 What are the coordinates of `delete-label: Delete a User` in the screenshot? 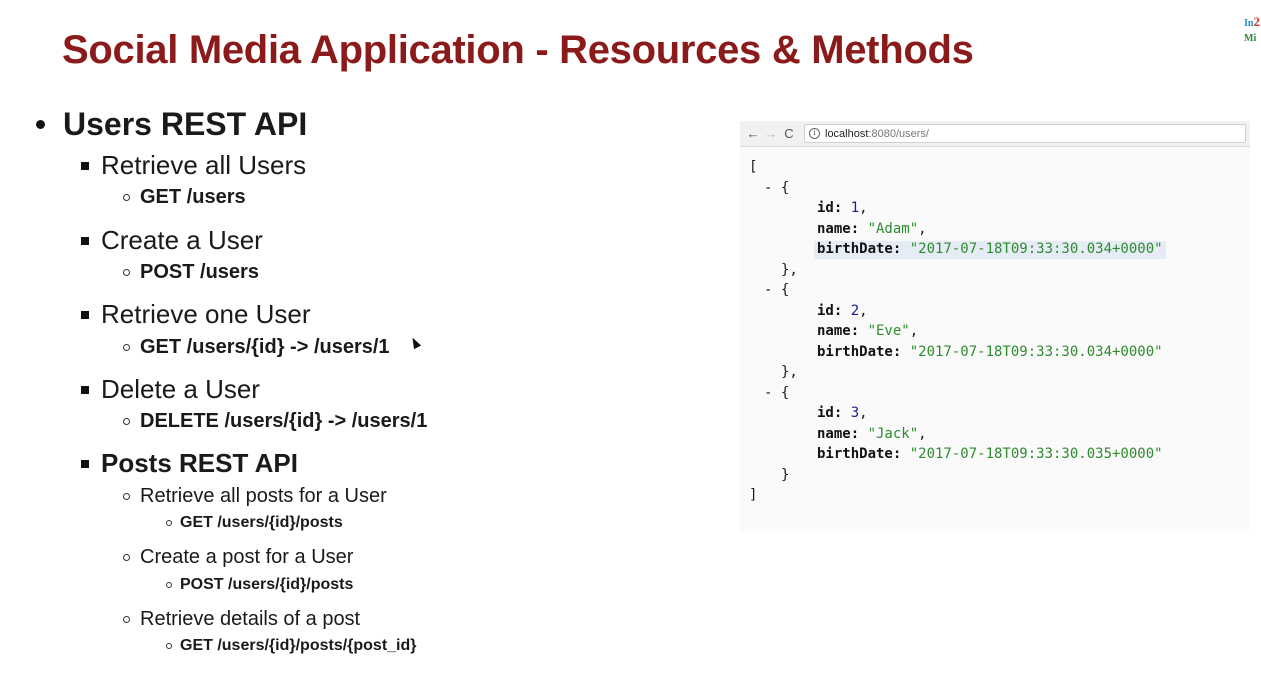 It's located at (180, 389).